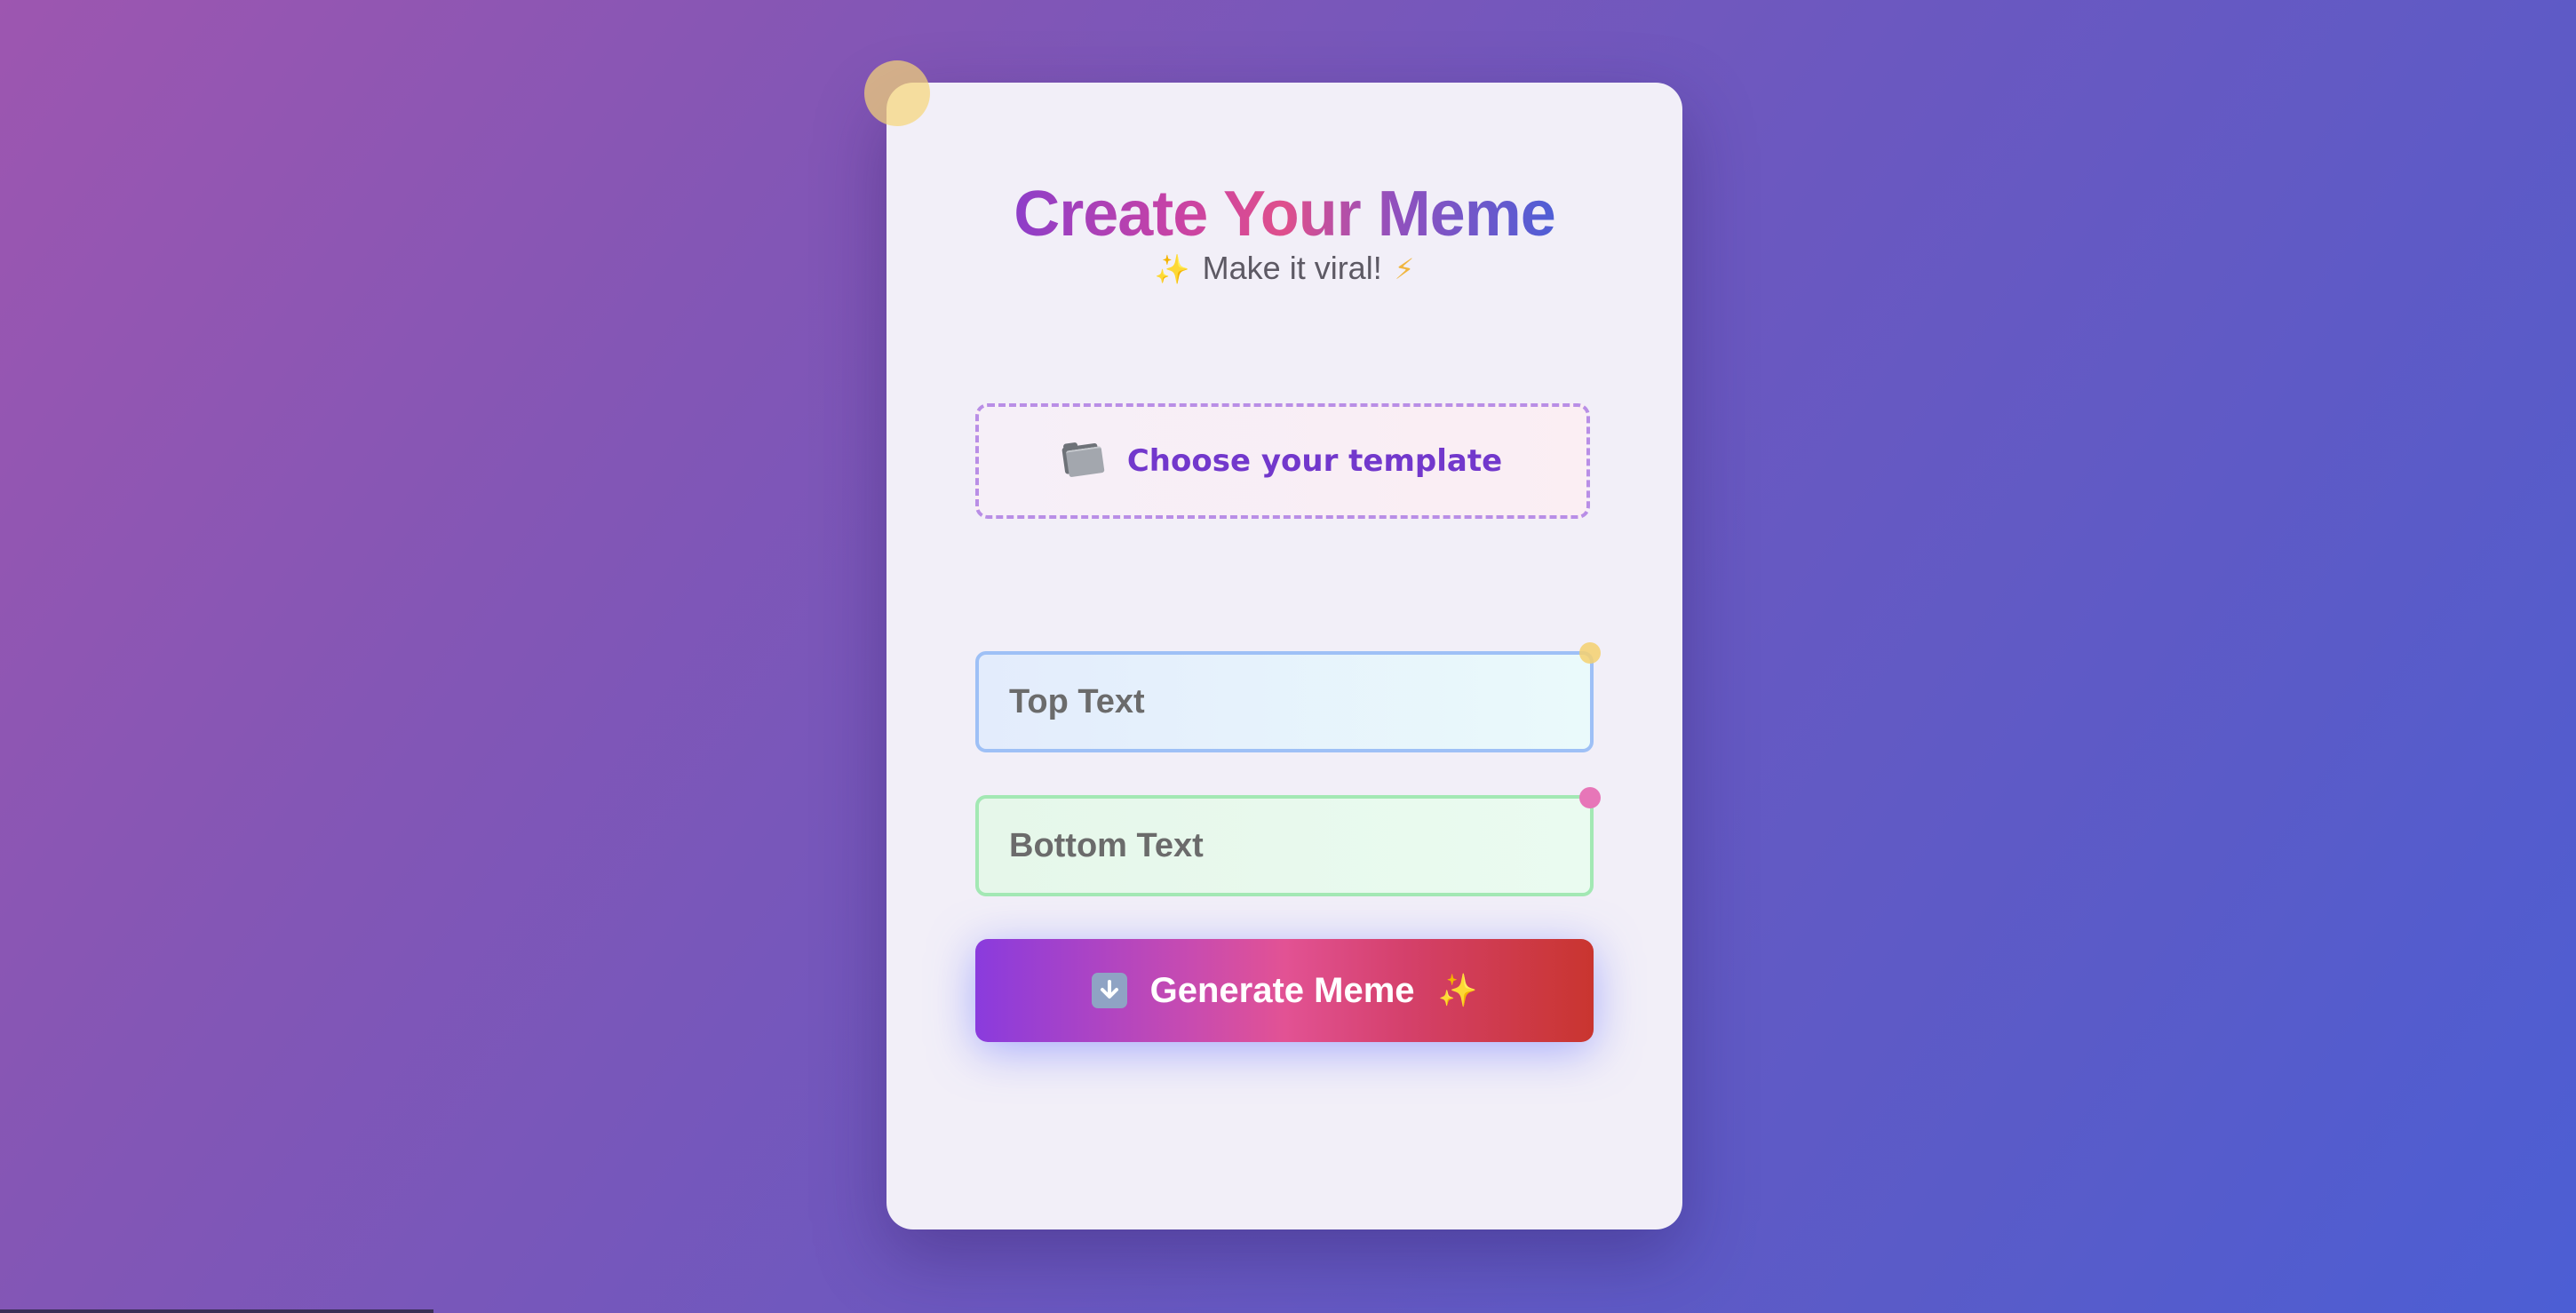  I want to click on top-text-input, so click(1284, 701).